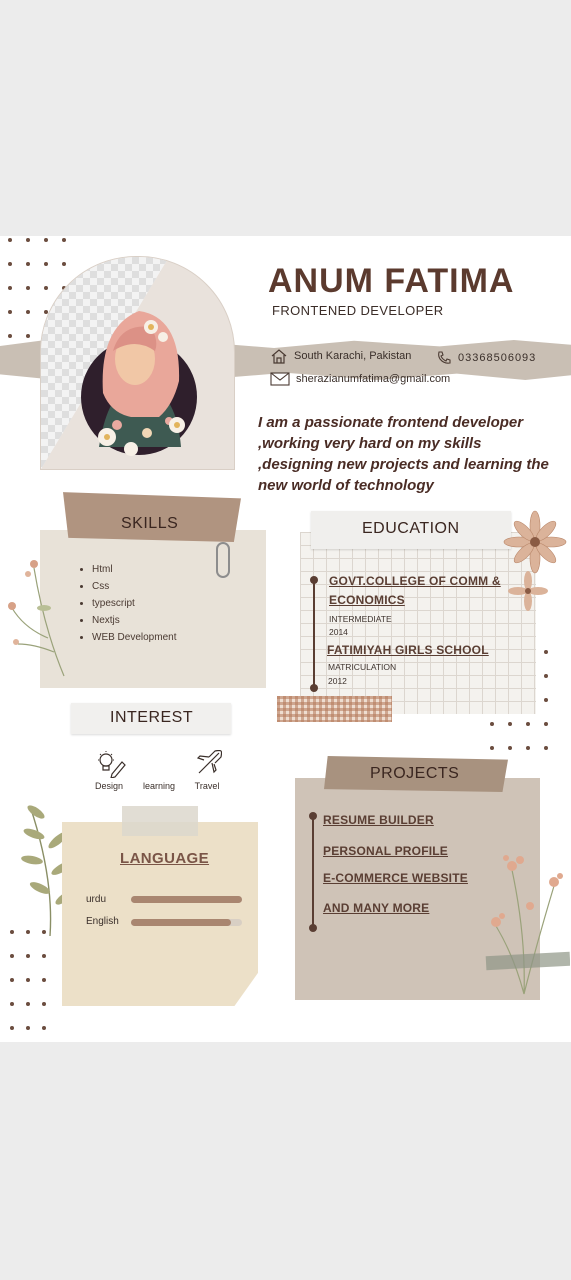 The width and height of the screenshot is (571, 1280). I want to click on school-name: FATIMIYAH GIRLS SCHOOL, so click(408, 650).